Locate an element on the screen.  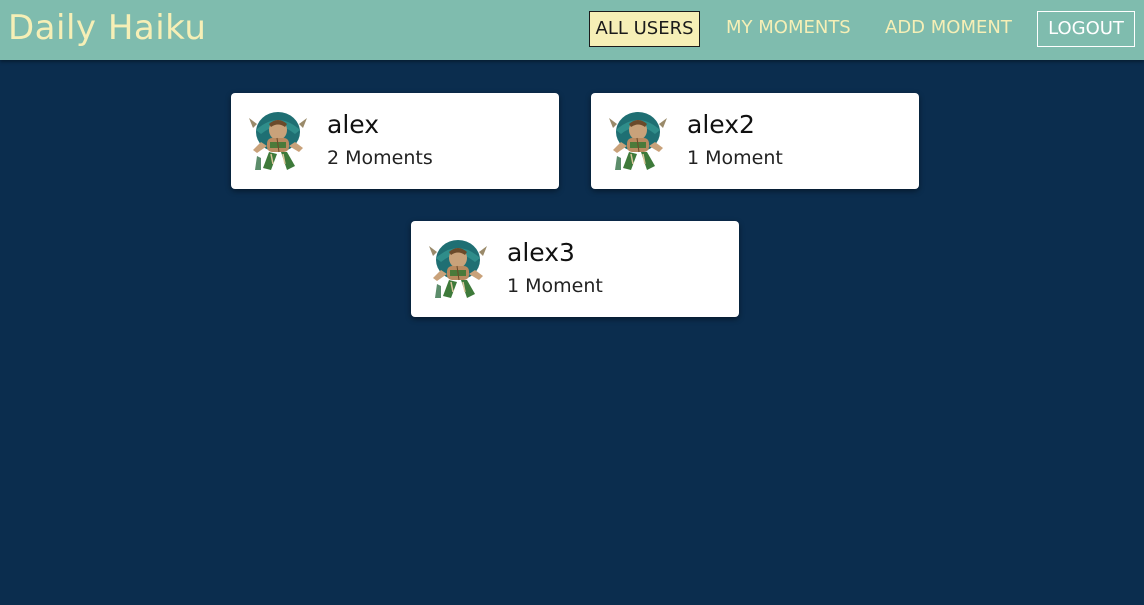
user-name: alex2 is located at coordinates (721, 124).